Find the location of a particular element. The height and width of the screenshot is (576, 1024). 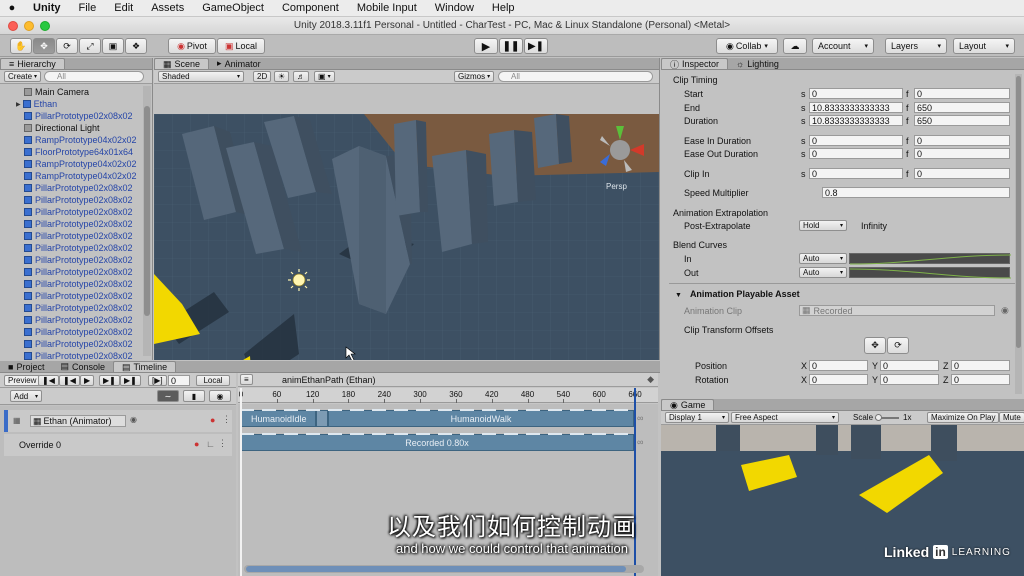

rotation-y-field: 0 is located at coordinates (909, 379).